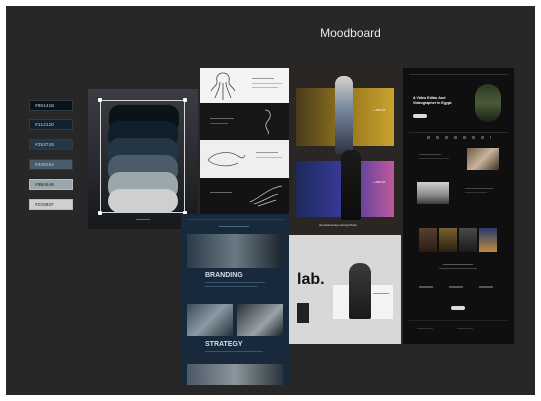 This screenshot has height=401, width=541. Describe the element at coordinates (143, 201) in the screenshot. I see `pill-shape` at that location.